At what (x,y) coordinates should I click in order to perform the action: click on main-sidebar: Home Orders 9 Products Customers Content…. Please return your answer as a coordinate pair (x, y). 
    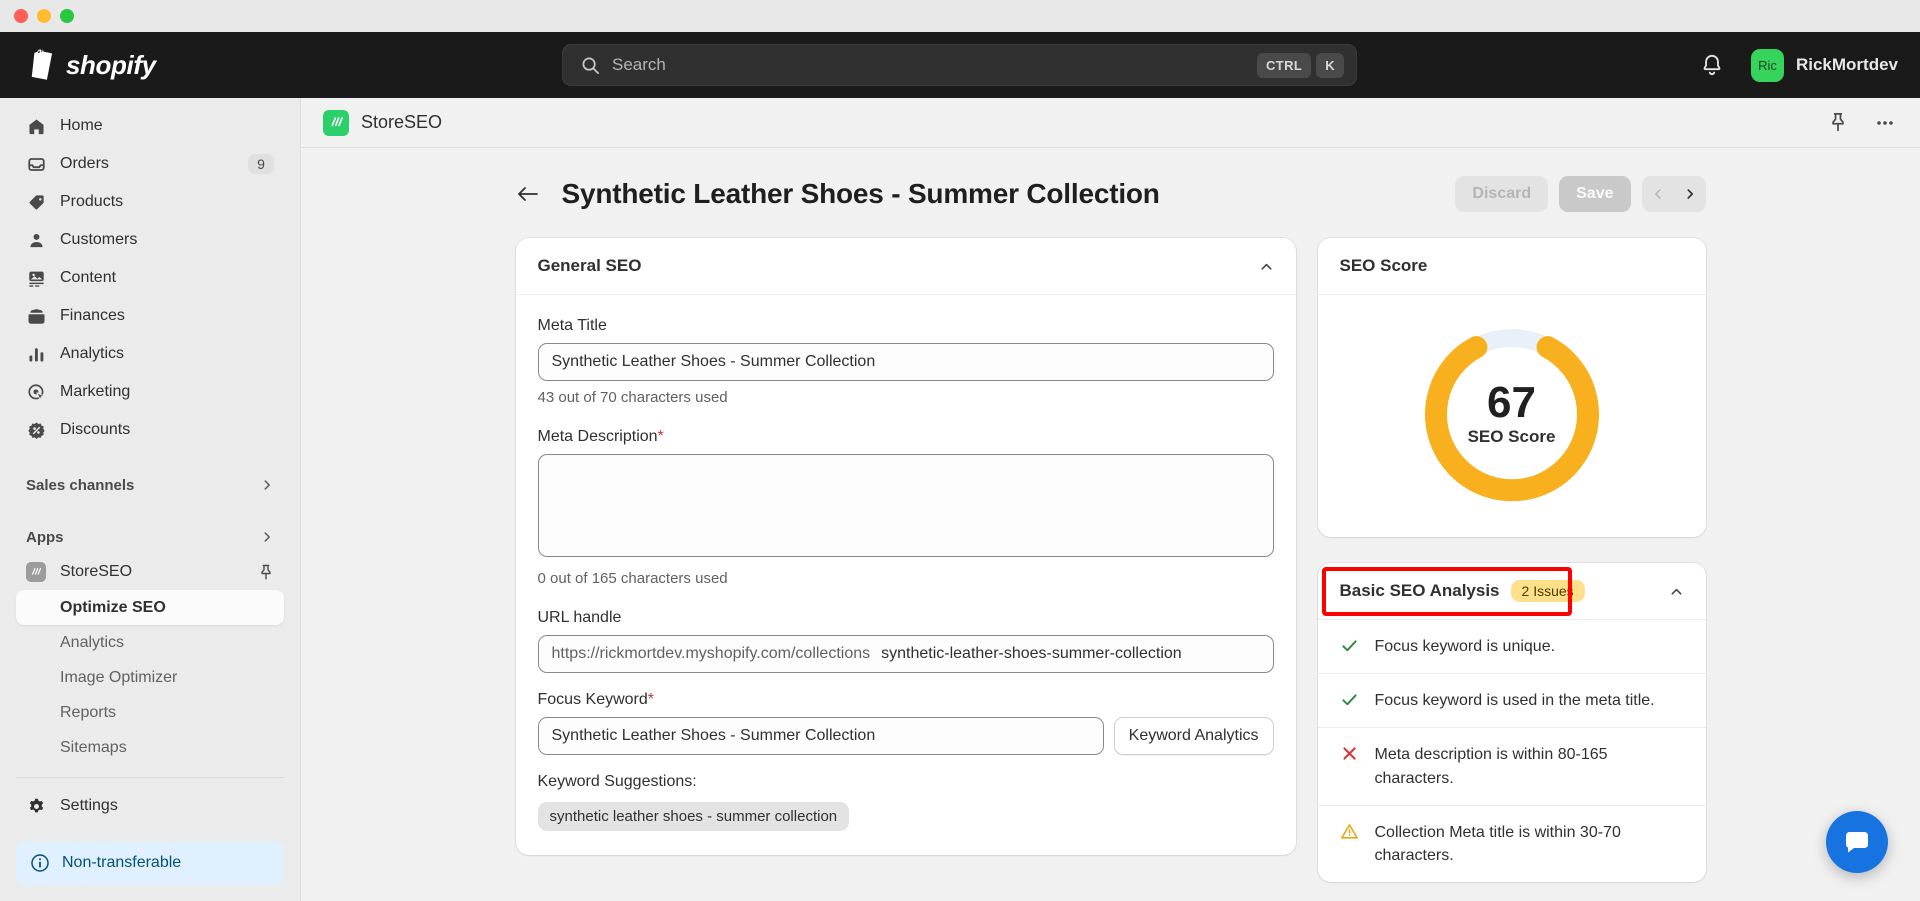
    Looking at the image, I should click on (150, 499).